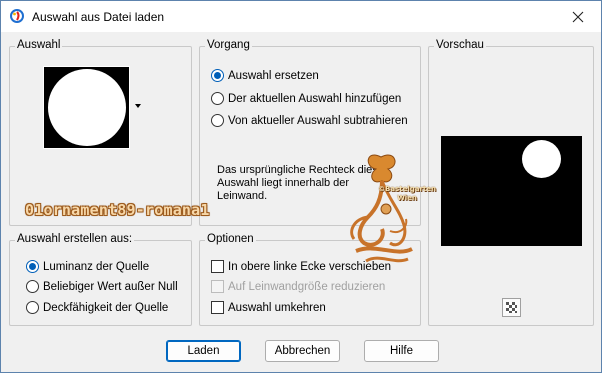 This screenshot has height=373, width=602. I want to click on preview-canvas, so click(511, 191).